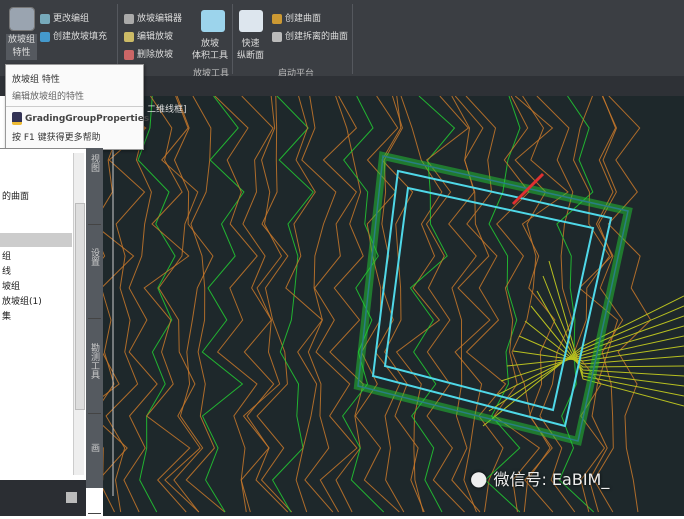  Describe the element at coordinates (160, 19) in the screenshot. I see `grading-editor-label: 放坡编辑器` at that location.